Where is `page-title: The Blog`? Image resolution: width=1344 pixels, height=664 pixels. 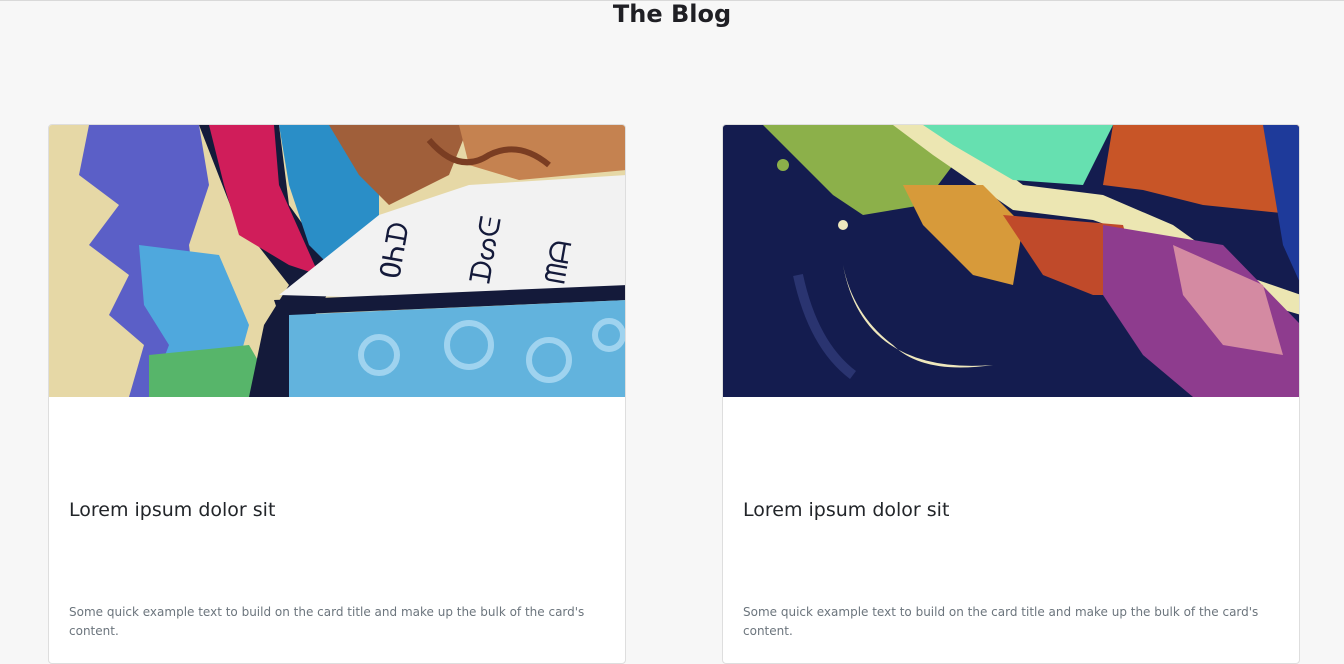 page-title: The Blog is located at coordinates (672, 14).